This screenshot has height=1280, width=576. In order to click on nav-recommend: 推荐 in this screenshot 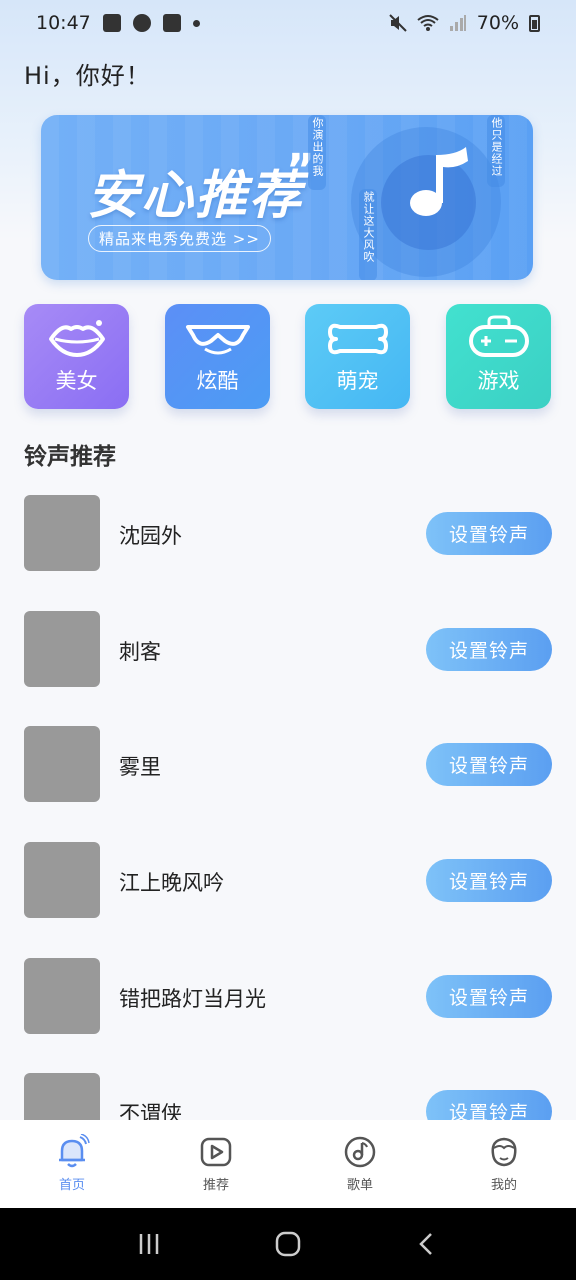, I will do `click(216, 1164)`.